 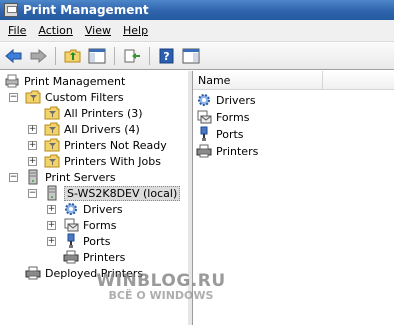 I want to click on tree-item-ports: Ports, so click(x=87, y=241).